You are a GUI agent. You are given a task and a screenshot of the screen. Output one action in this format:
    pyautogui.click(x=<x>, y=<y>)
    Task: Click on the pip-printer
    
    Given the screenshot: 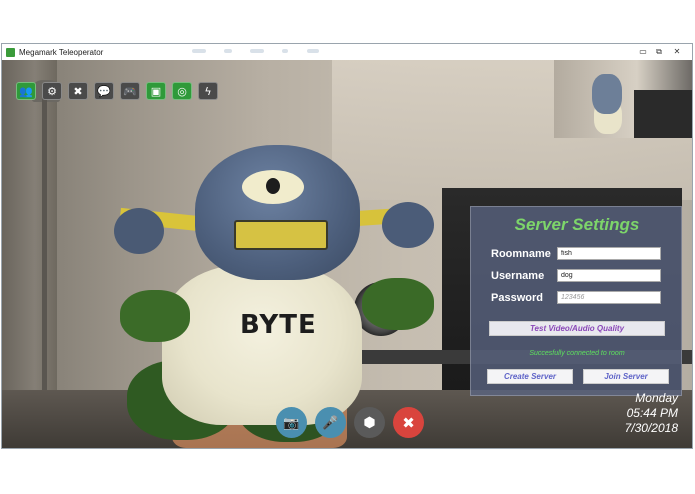 What is the action you would take?
    pyautogui.click(x=663, y=114)
    